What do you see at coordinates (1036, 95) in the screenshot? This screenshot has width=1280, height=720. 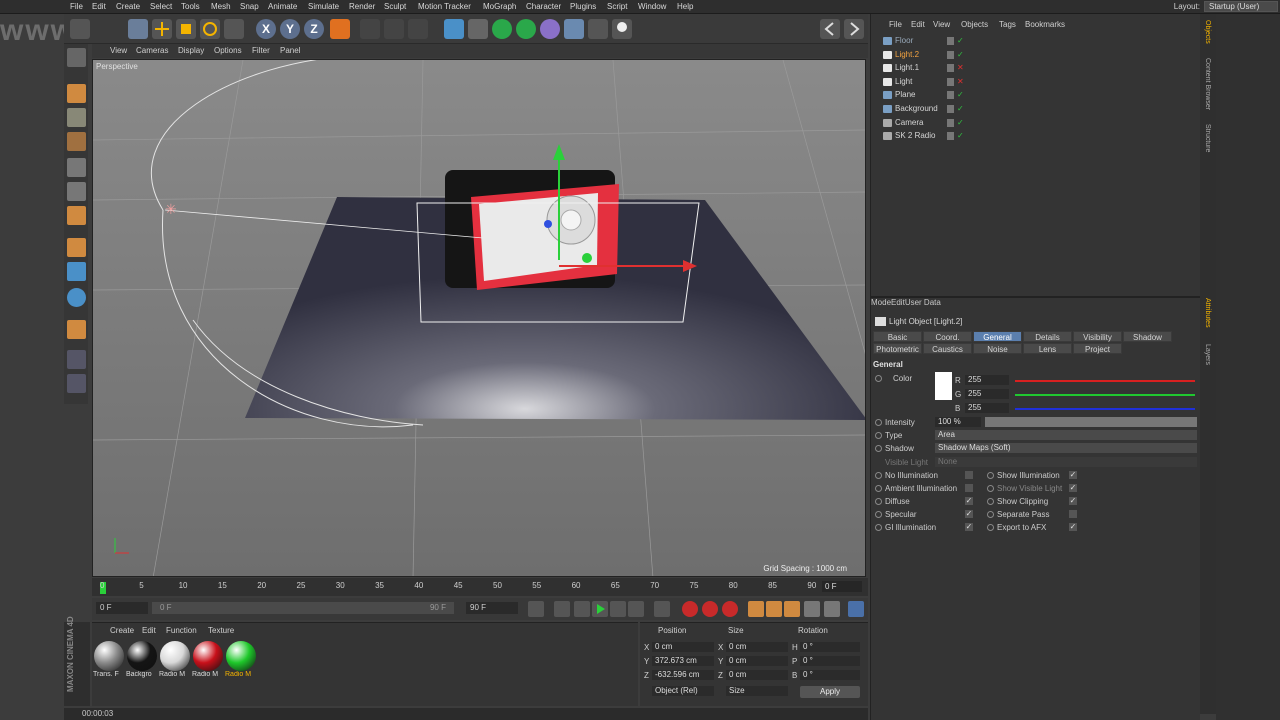 I see `object-row: Plane ✓` at bounding box center [1036, 95].